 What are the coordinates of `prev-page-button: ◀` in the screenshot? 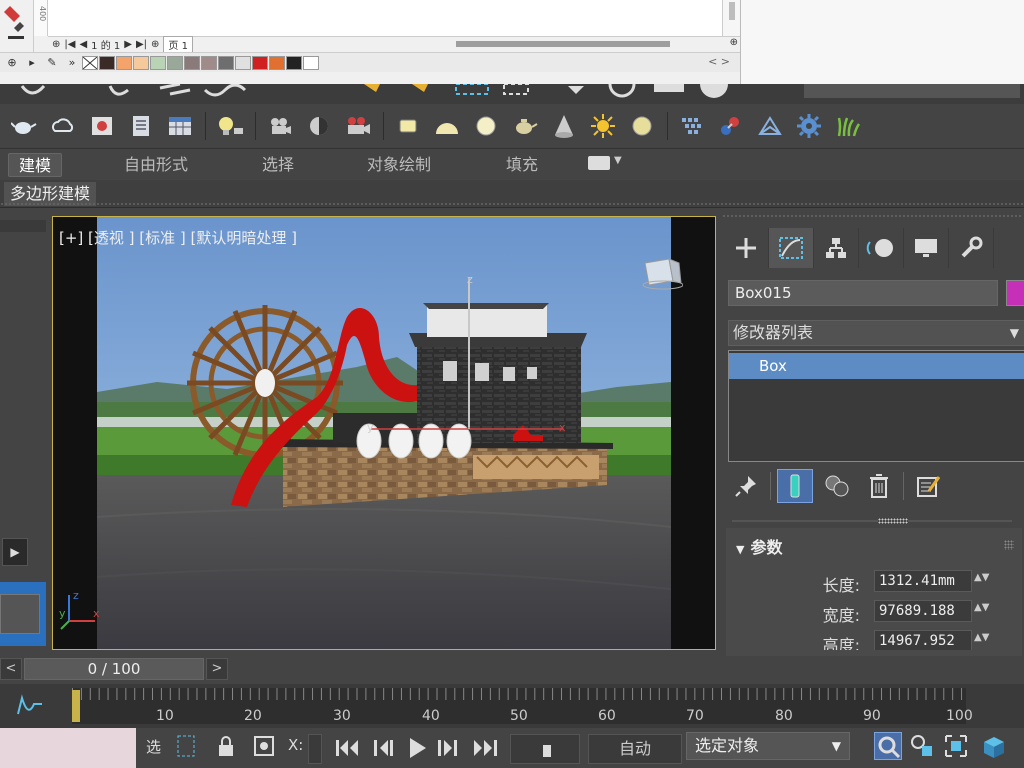 It's located at (83, 44).